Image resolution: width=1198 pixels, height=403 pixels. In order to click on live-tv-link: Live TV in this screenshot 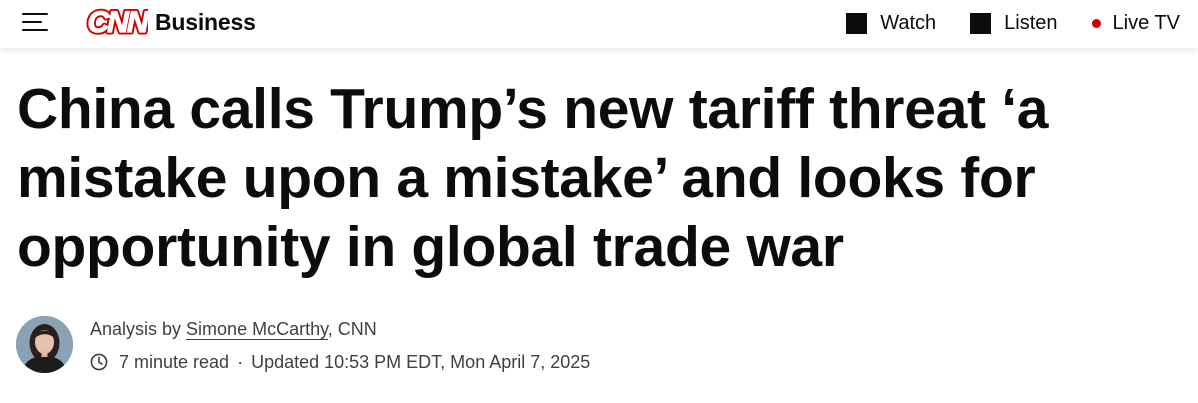, I will do `click(1135, 23)`.